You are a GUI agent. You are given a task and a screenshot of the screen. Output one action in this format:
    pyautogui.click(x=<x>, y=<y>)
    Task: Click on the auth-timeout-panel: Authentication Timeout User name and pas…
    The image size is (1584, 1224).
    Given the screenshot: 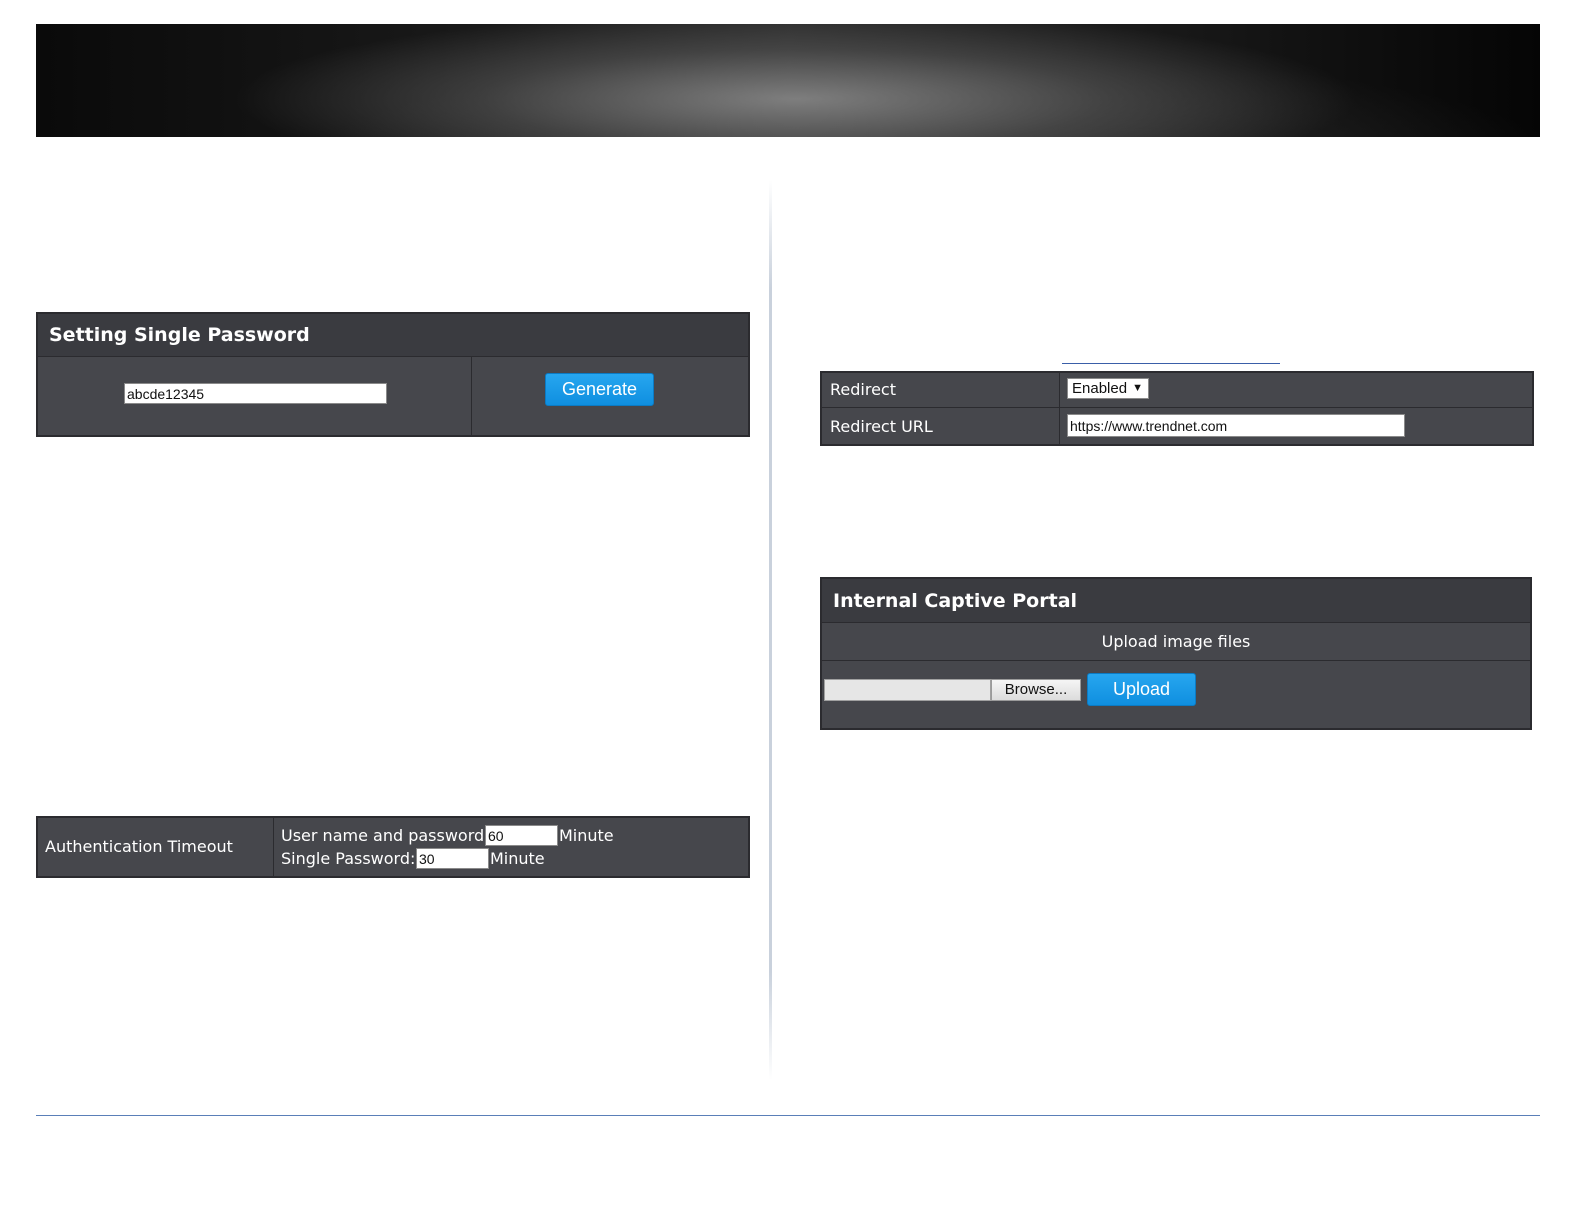 What is the action you would take?
    pyautogui.click(x=393, y=847)
    